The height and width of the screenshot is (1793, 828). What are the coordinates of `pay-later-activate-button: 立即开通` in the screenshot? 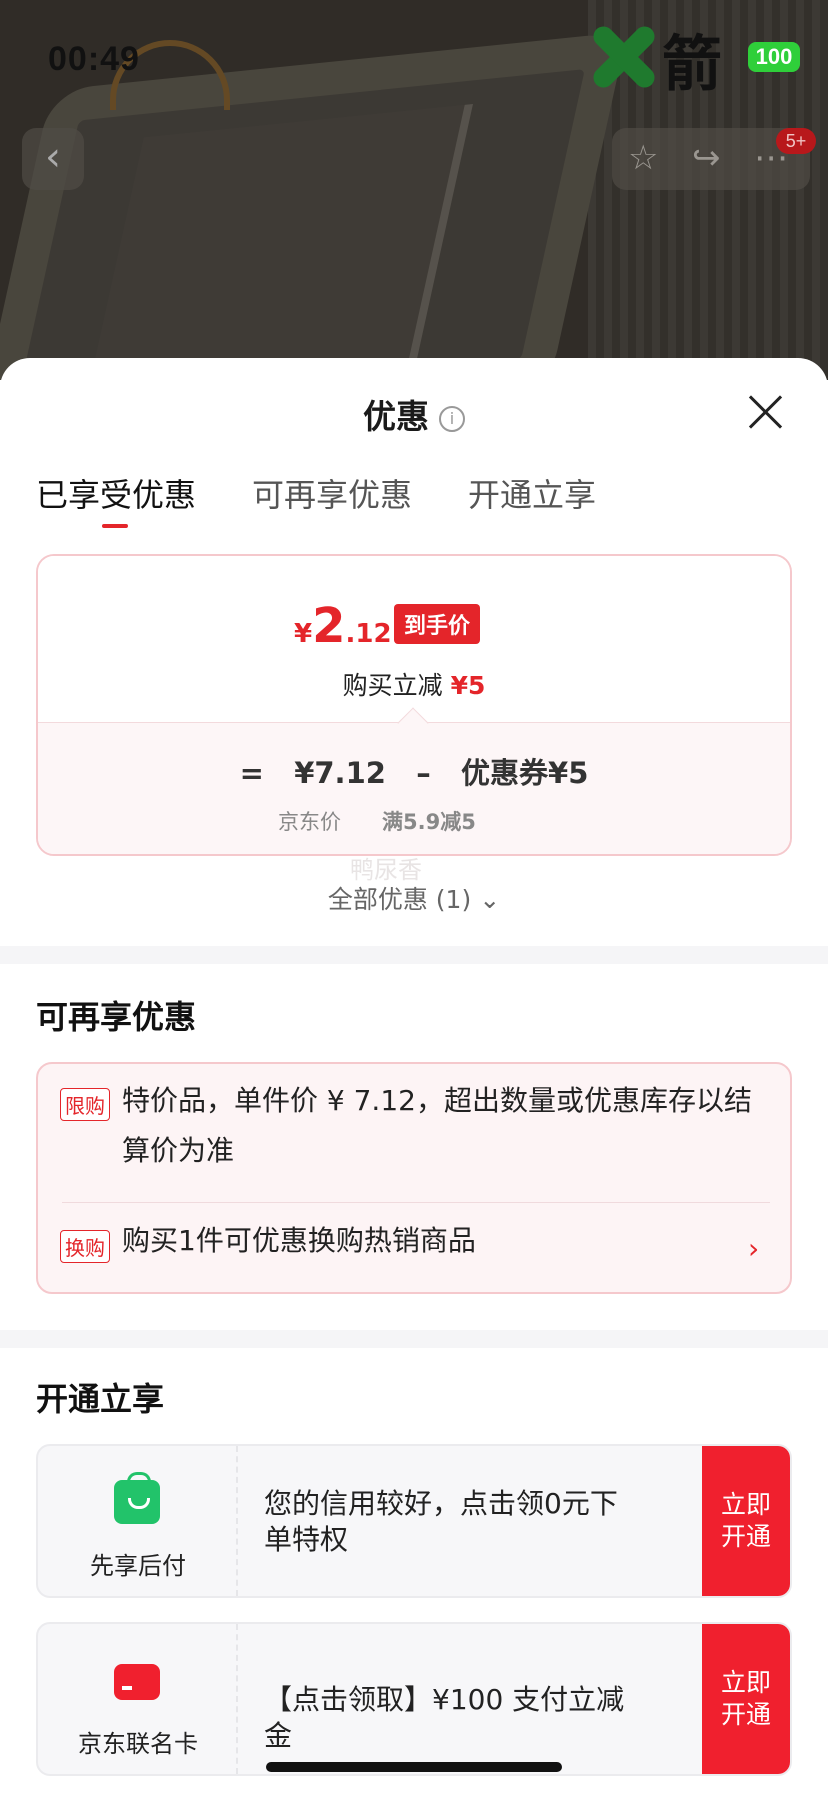 It's located at (746, 1521).